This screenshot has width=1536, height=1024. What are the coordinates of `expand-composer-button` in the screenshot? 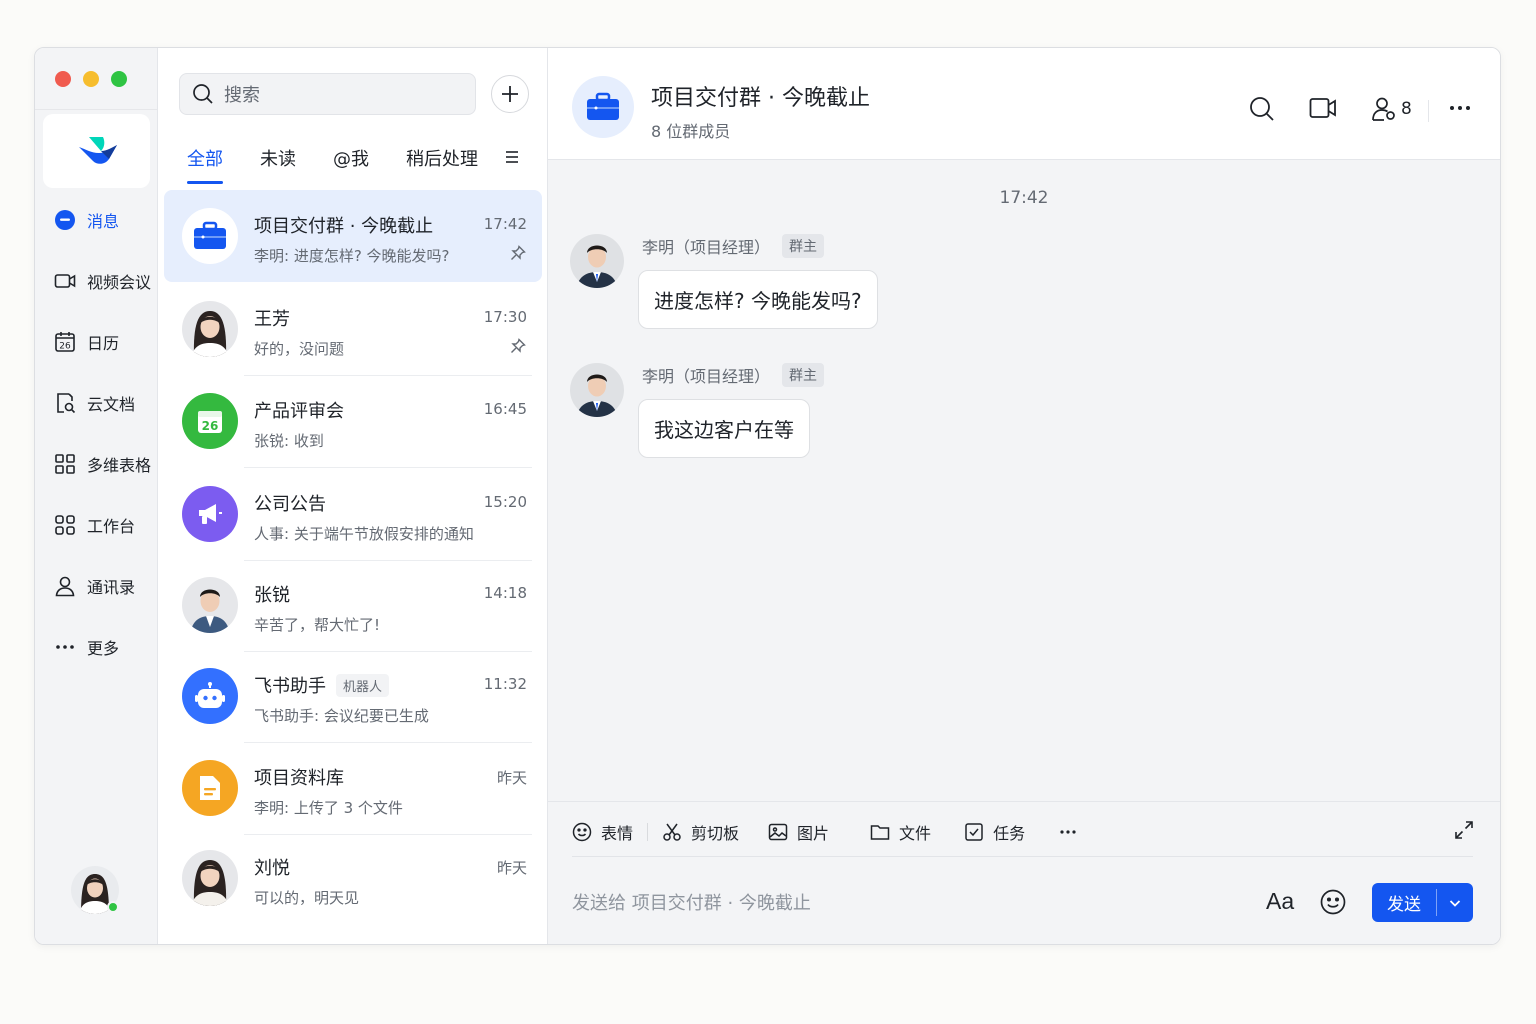 It's located at (1464, 832).